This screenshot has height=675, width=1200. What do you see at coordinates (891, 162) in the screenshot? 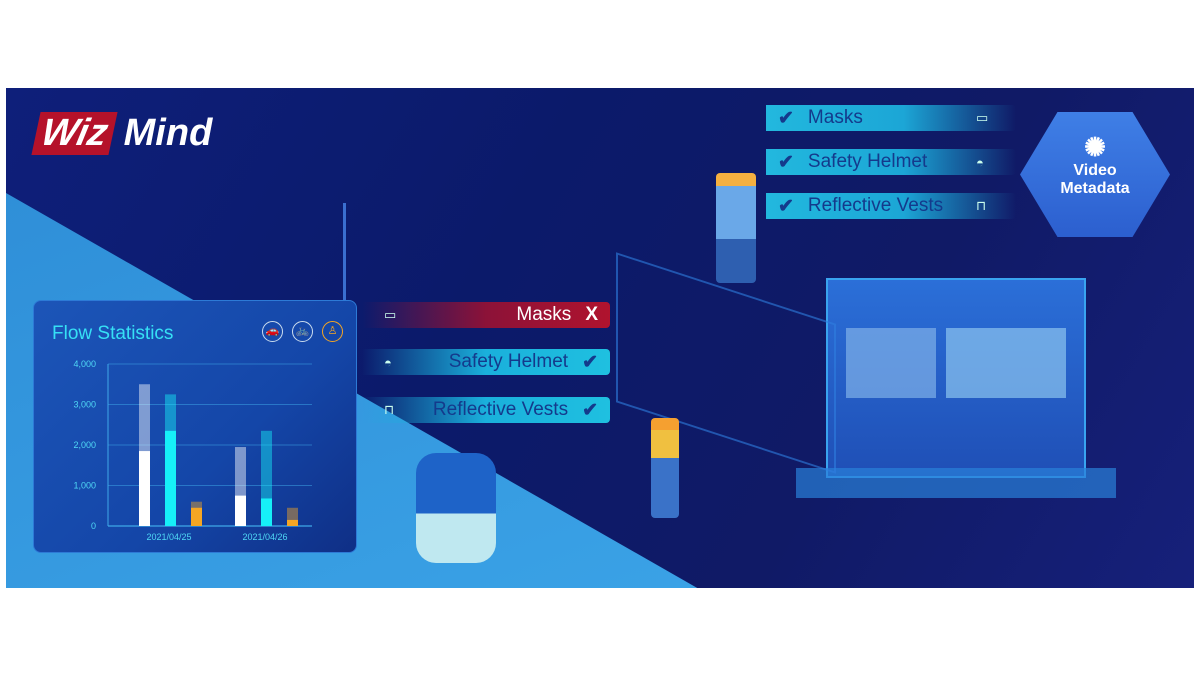
I see `tag-helmet-pass: ✔ Safety Helmet ◓` at bounding box center [891, 162].